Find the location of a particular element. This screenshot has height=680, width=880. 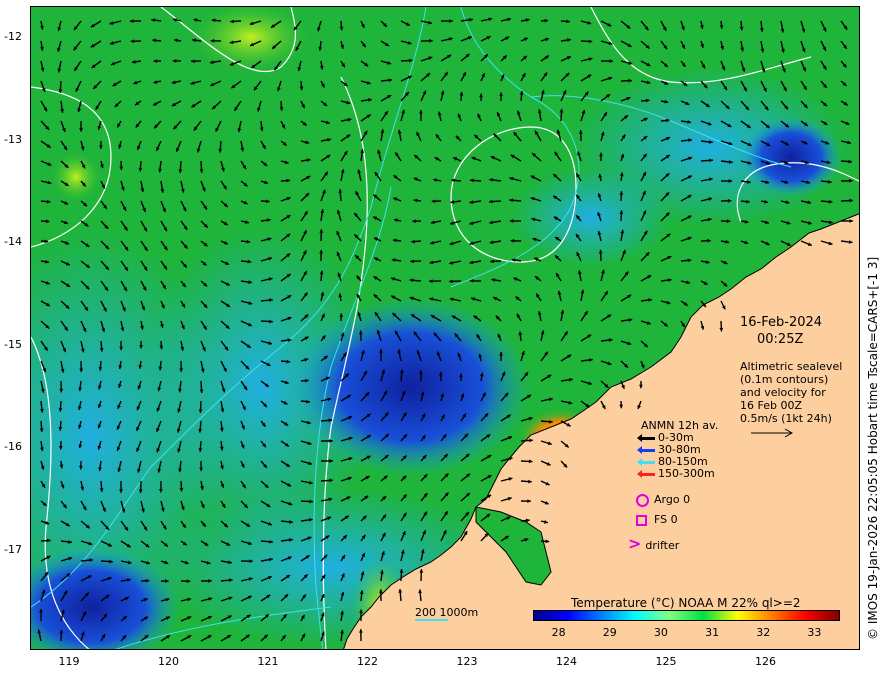

latitude-tick: -13 is located at coordinates (13, 139).